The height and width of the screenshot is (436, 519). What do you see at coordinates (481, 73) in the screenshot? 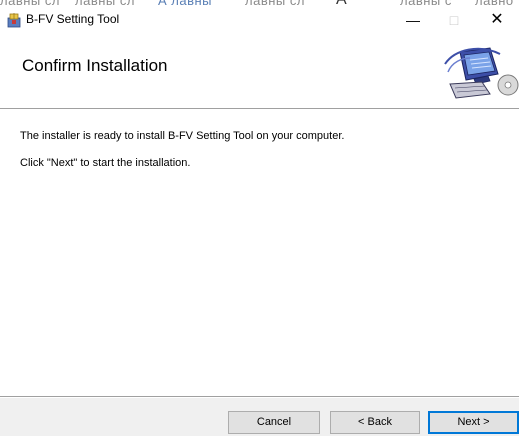
I see `computer-setup-icon` at bounding box center [481, 73].